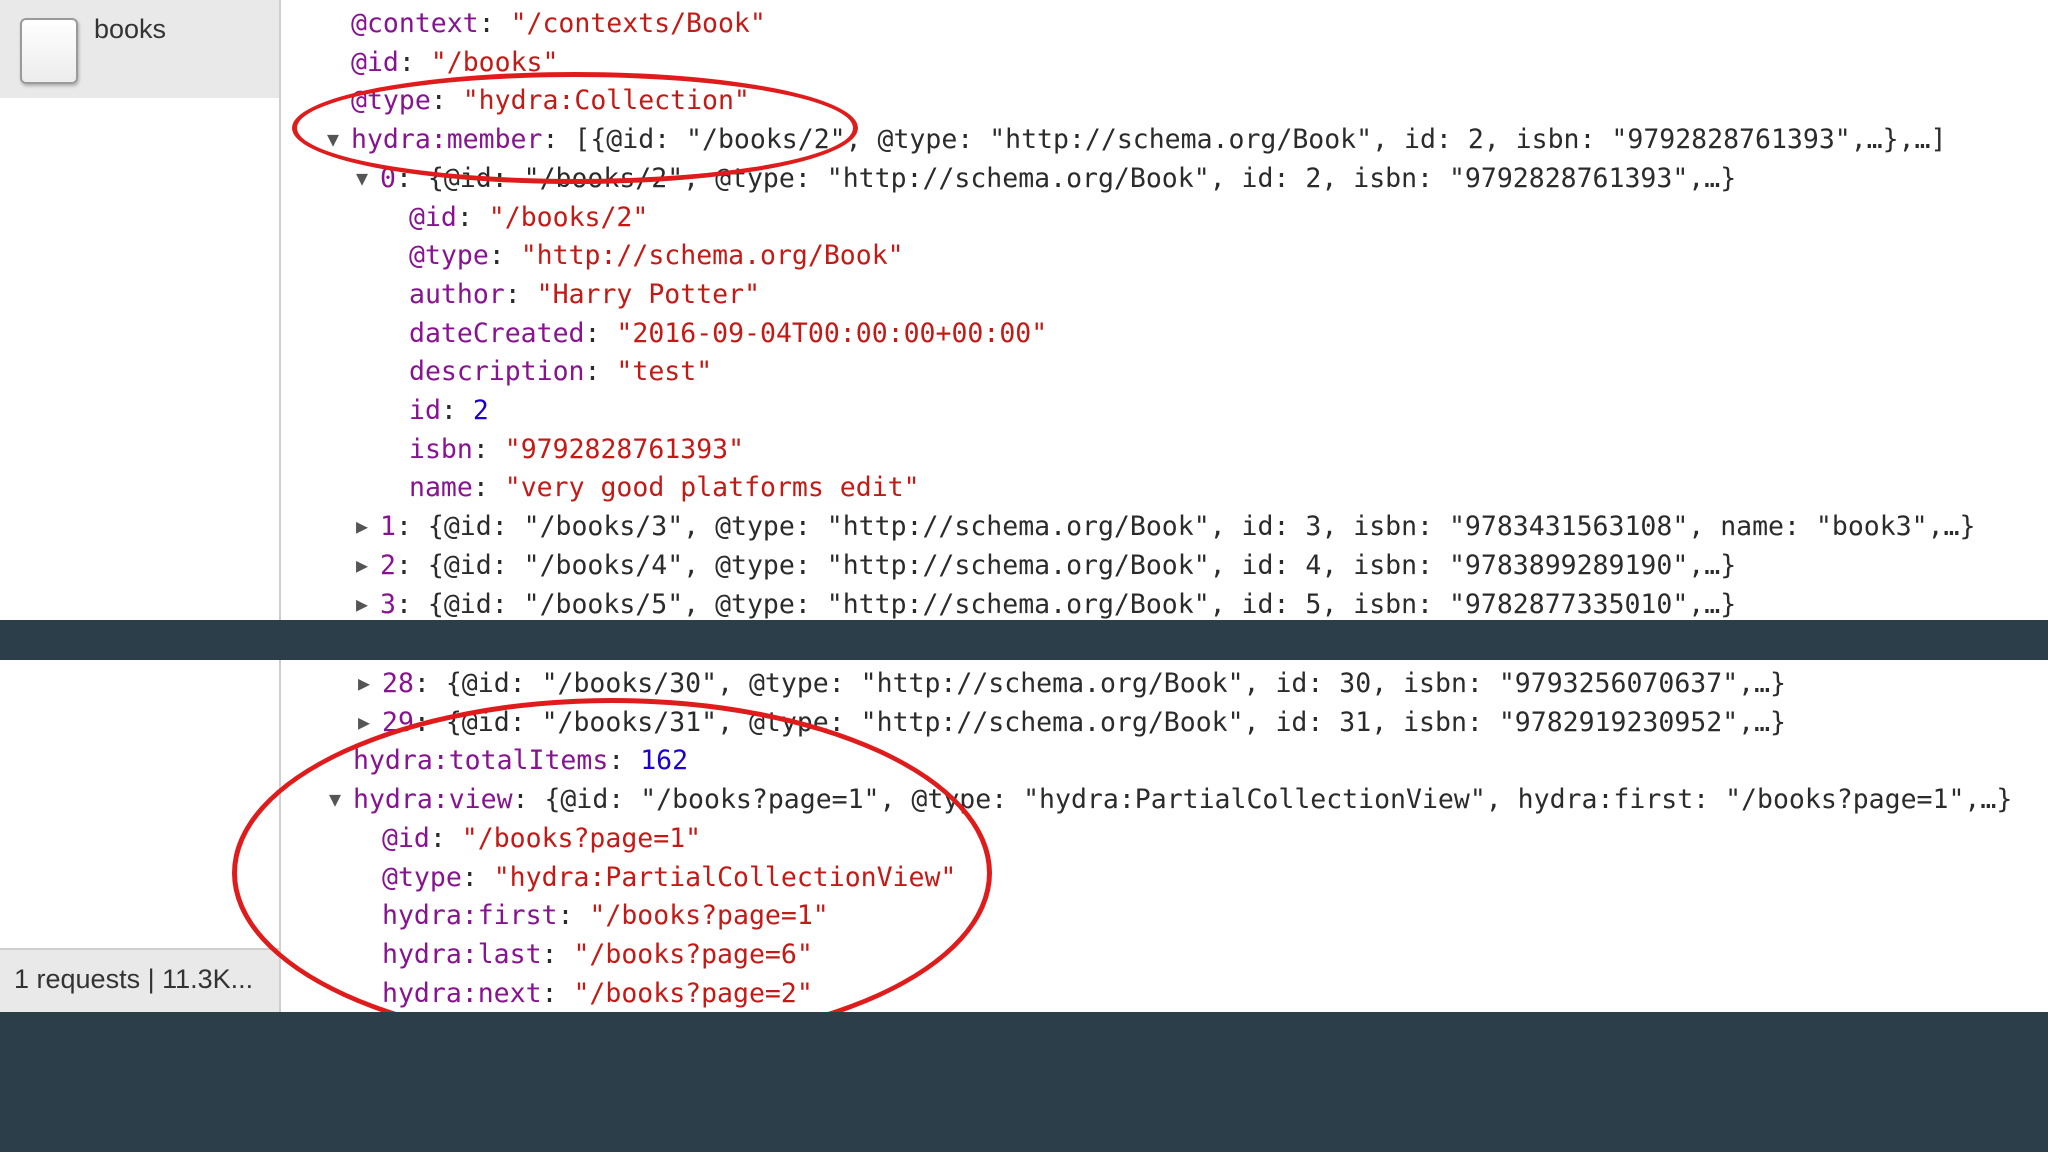 This screenshot has height=1152, width=2048. What do you see at coordinates (447, 140) in the screenshot?
I see `json-key: hydra:member` at bounding box center [447, 140].